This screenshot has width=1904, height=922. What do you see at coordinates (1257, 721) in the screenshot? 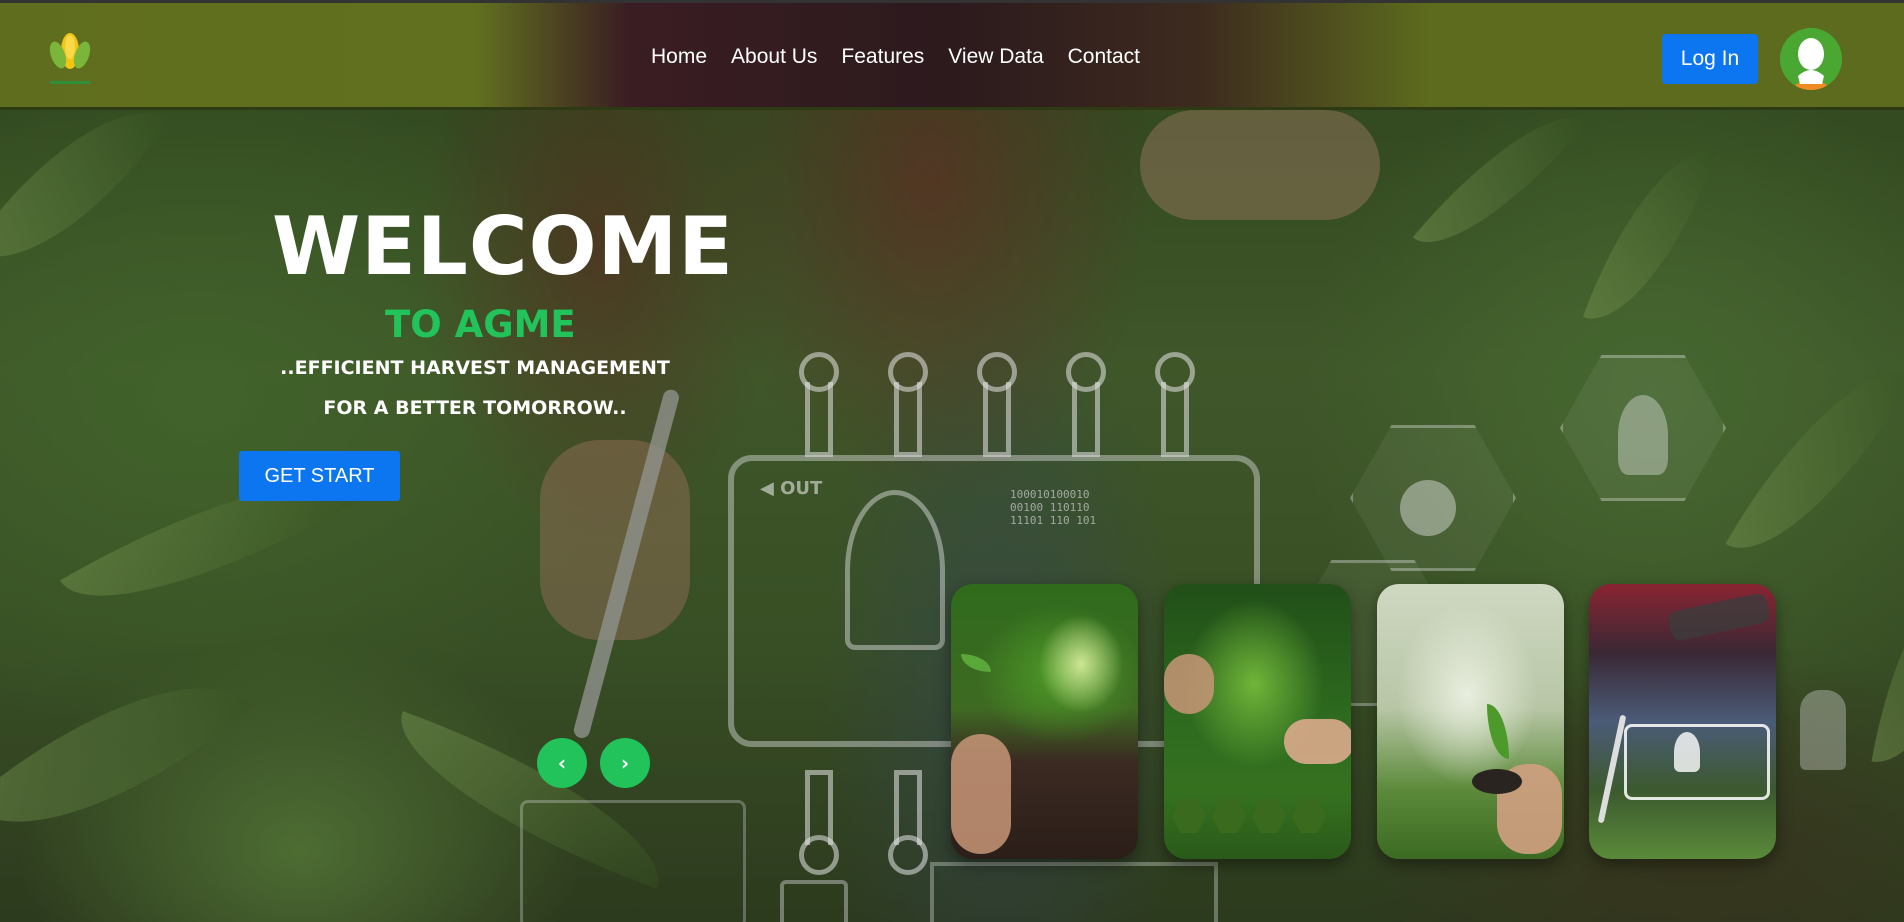
I see `carousel-card-plant-hands` at bounding box center [1257, 721].